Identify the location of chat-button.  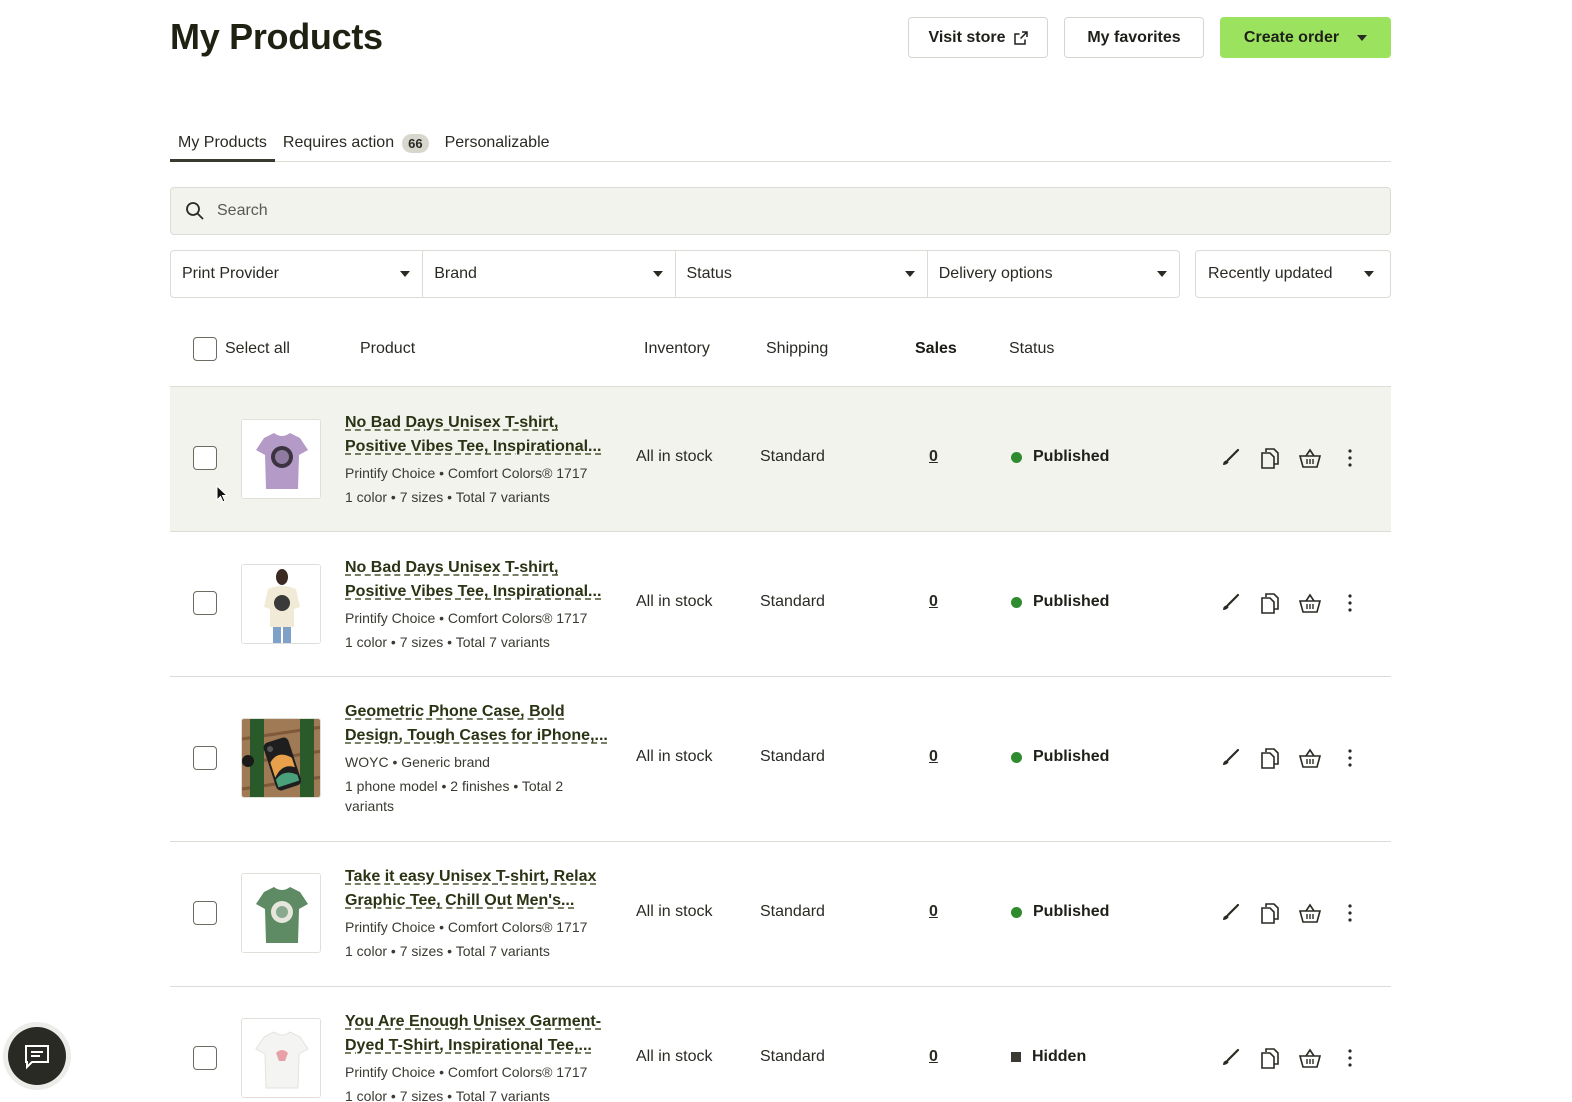
(37, 1056).